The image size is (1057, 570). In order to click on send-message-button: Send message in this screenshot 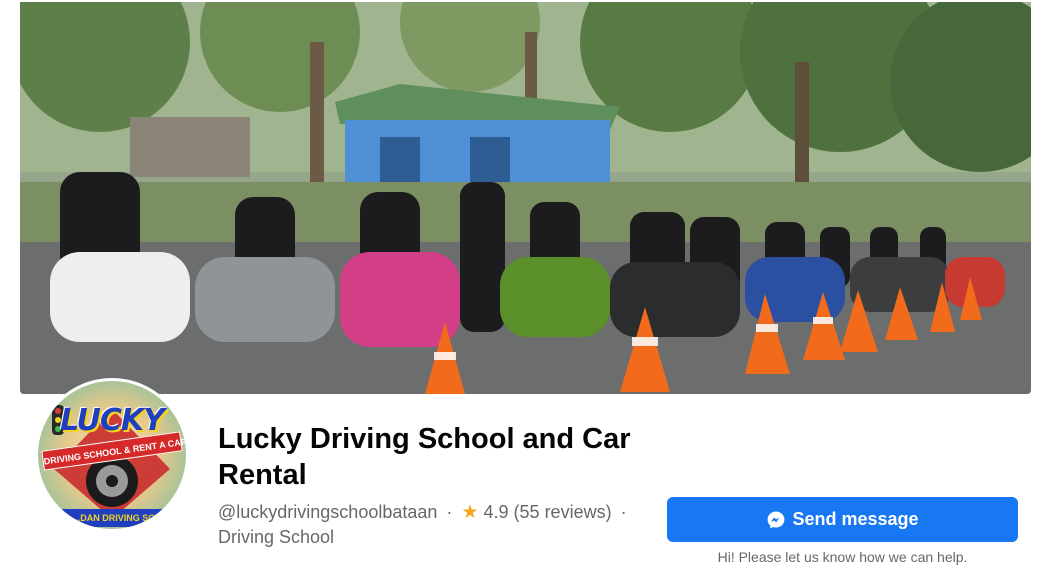, I will do `click(842, 519)`.